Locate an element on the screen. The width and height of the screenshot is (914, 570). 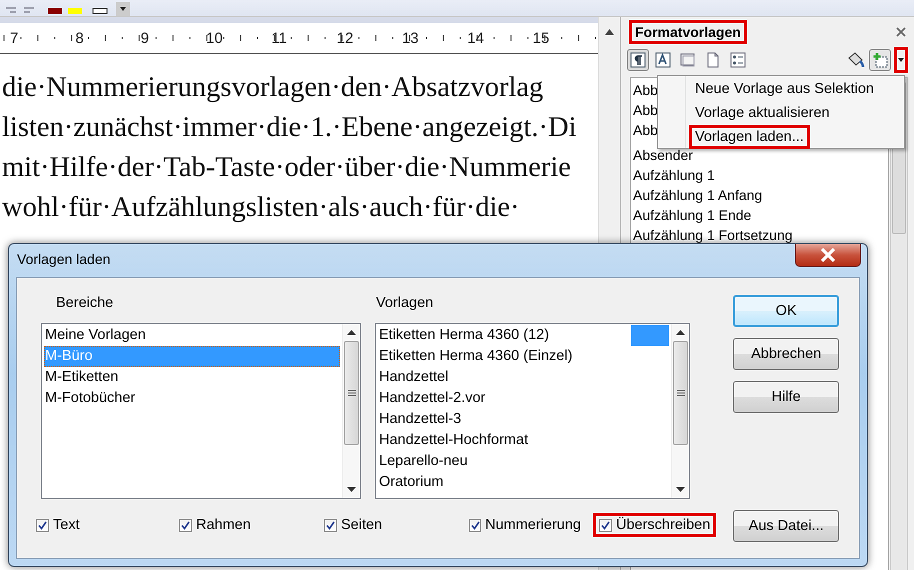
document-text-line: die·Nummerierungsvorlagen·den·Absatzvorlag is located at coordinates (273, 88).